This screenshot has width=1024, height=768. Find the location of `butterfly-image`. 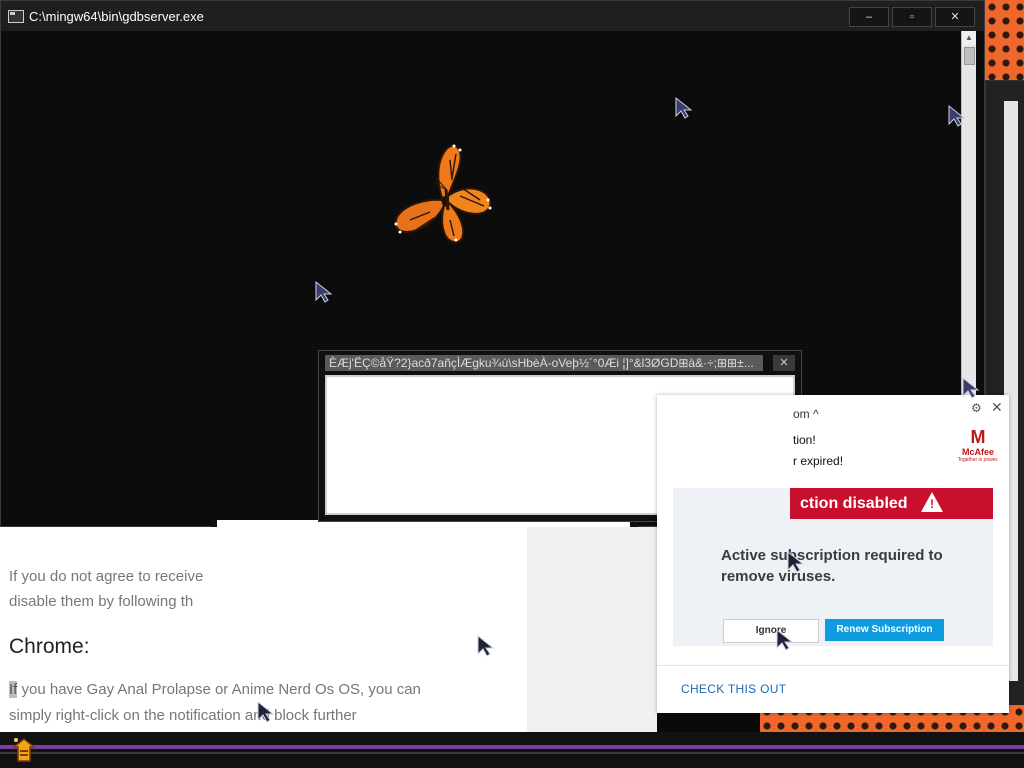

butterfly-image is located at coordinates (443, 194).